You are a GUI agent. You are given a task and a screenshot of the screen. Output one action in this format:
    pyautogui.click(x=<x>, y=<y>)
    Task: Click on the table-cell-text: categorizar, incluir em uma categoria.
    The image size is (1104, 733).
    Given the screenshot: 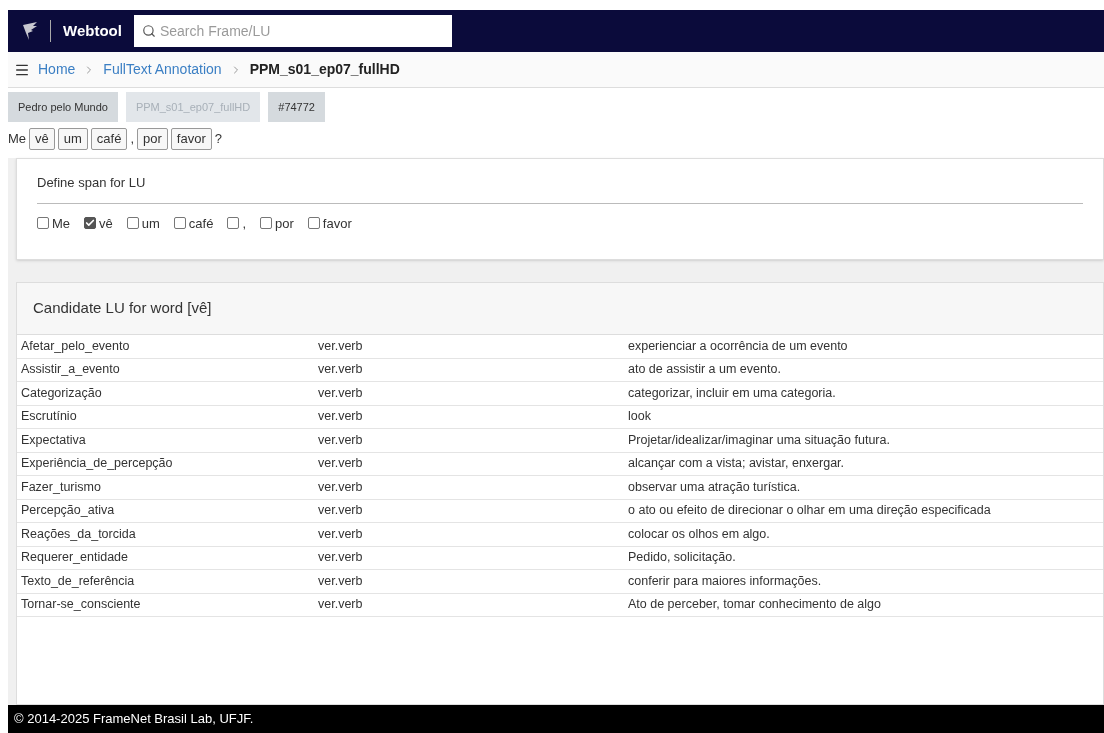 What is the action you would take?
    pyautogui.click(x=732, y=393)
    